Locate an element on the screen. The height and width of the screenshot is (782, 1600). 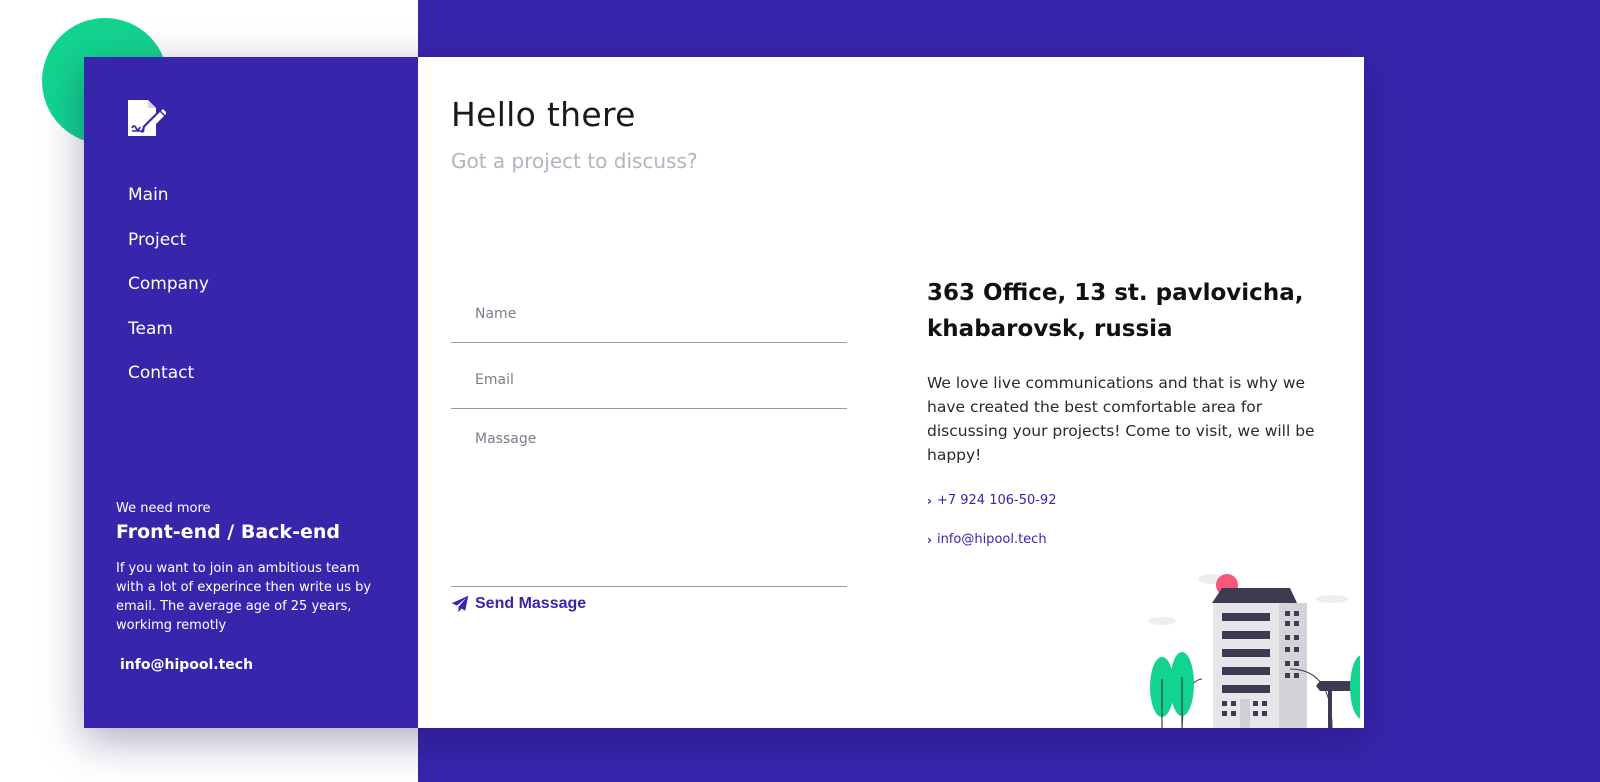
document-signature-icon is located at coordinates (147, 118).